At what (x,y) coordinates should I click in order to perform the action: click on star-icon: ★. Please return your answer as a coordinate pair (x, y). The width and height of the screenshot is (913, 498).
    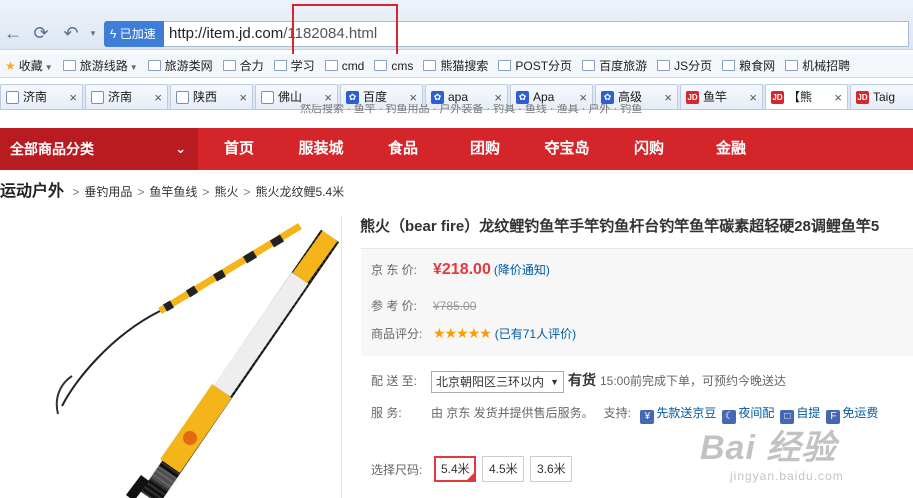
    Looking at the image, I should click on (10, 66).